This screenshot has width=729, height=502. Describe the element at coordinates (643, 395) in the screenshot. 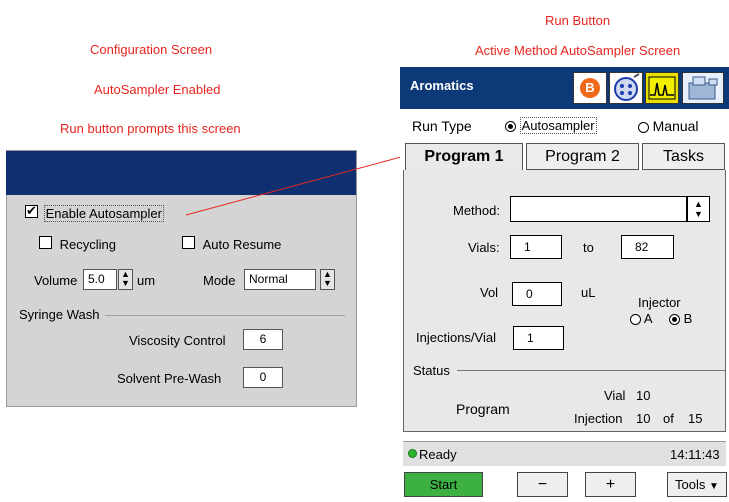

I see `vial-status-value: 10` at that location.